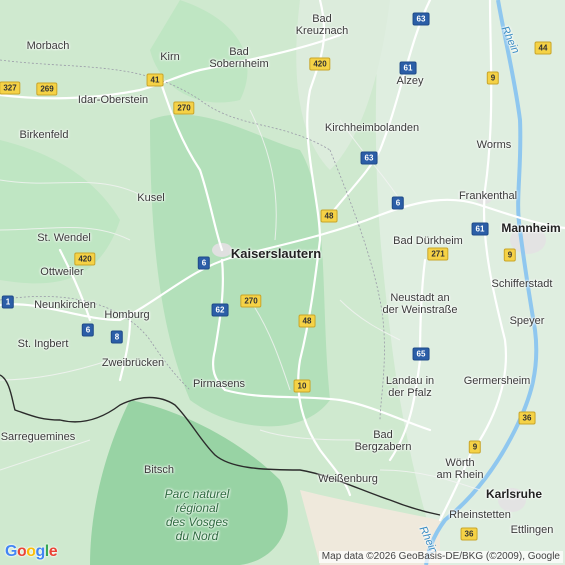  I want to click on city-label: Bad Kreuznach, so click(322, 25).